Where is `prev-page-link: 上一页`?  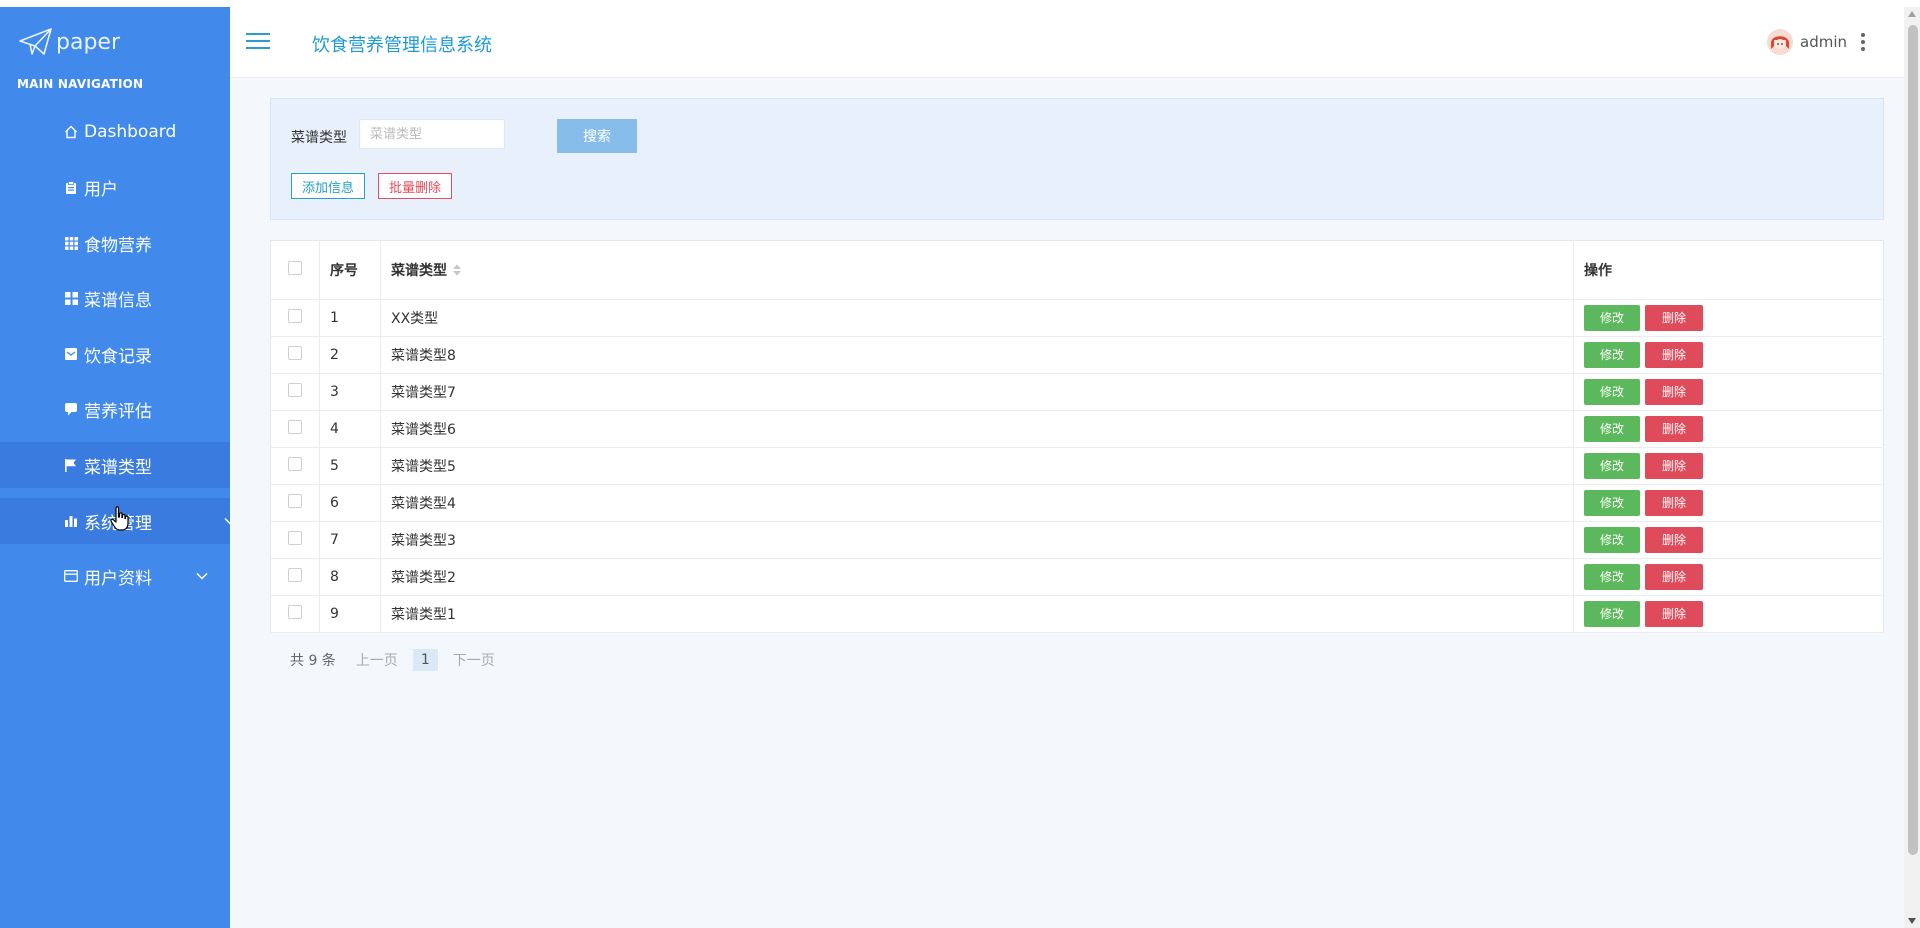 prev-page-link: 上一页 is located at coordinates (377, 660).